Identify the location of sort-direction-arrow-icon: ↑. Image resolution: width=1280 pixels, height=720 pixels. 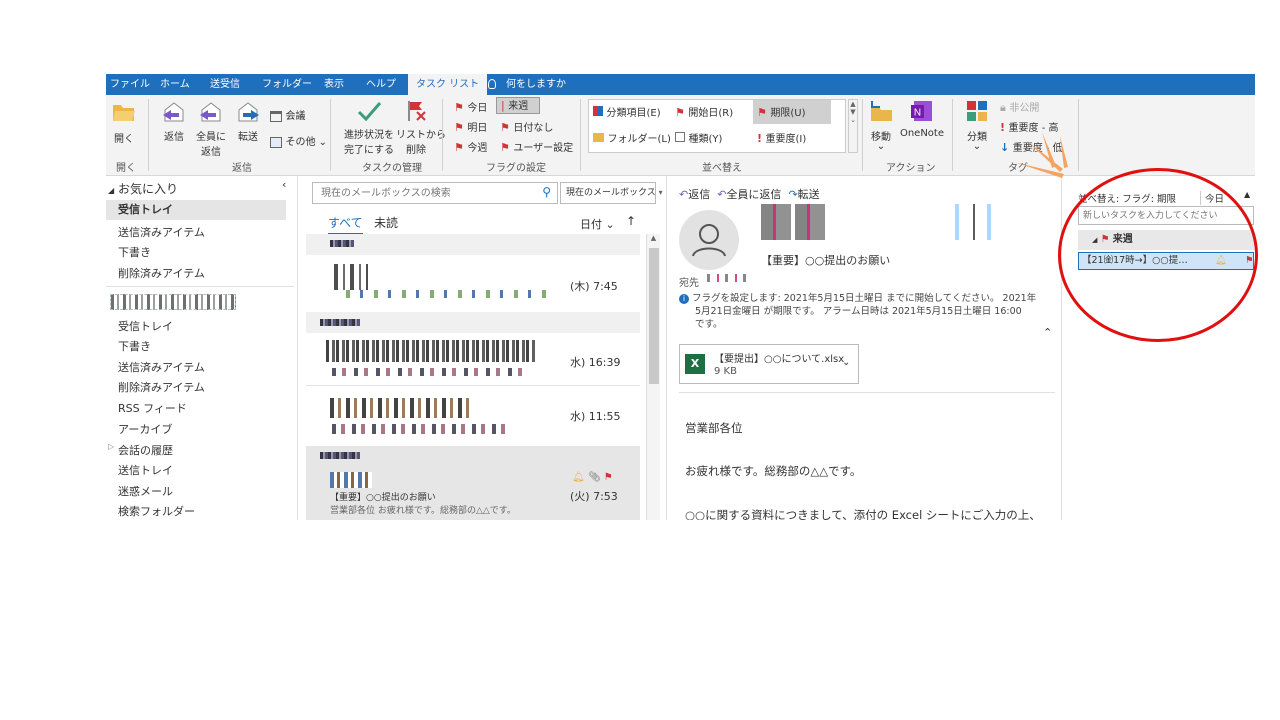
(631, 221).